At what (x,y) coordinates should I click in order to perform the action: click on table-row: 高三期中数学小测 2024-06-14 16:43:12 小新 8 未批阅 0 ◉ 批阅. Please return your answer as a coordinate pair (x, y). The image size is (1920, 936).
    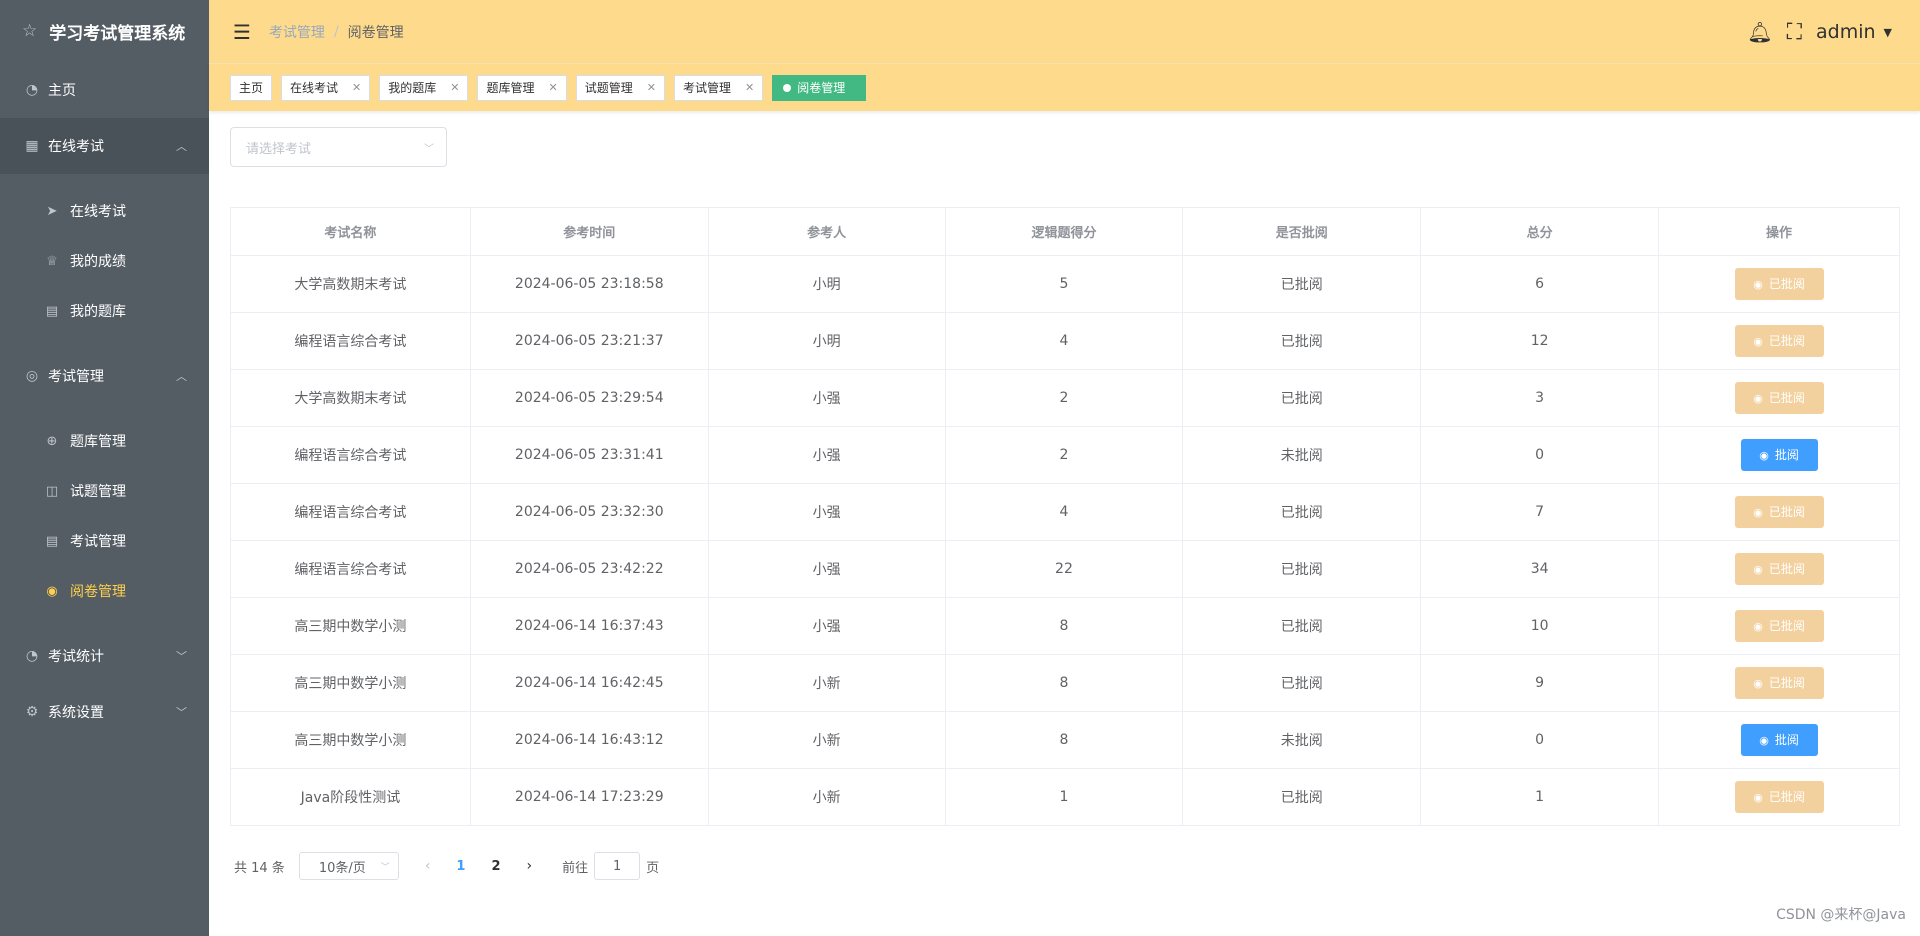
    Looking at the image, I should click on (1065, 740).